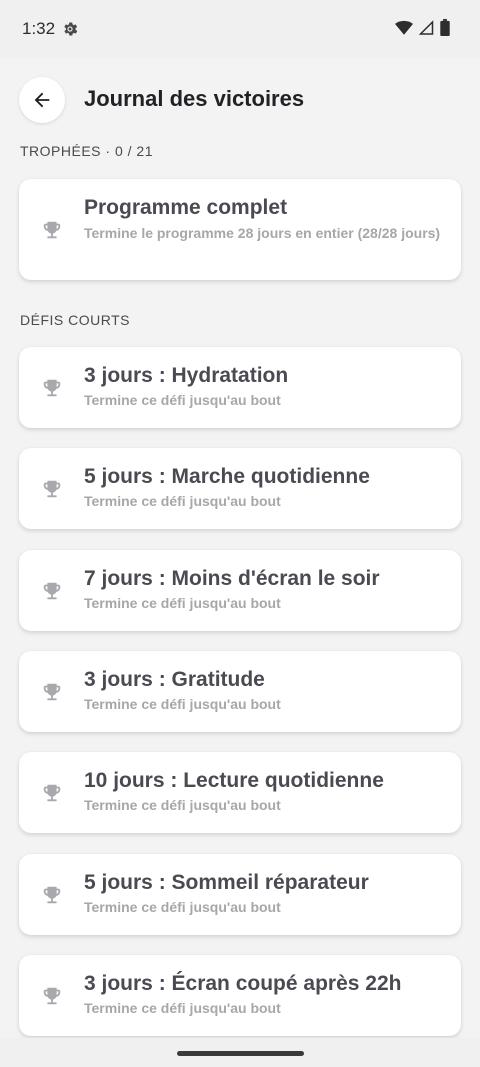 This screenshot has height=1067, width=480. I want to click on back-button, so click(42, 100).